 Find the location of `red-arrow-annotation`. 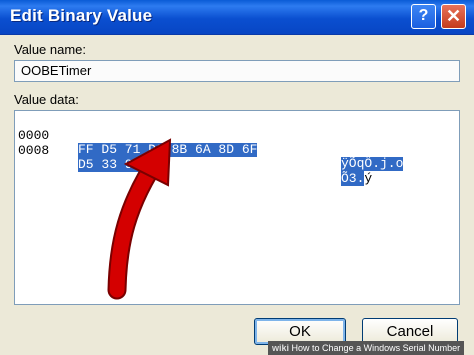

red-arrow-annotation is located at coordinates (139, 219).